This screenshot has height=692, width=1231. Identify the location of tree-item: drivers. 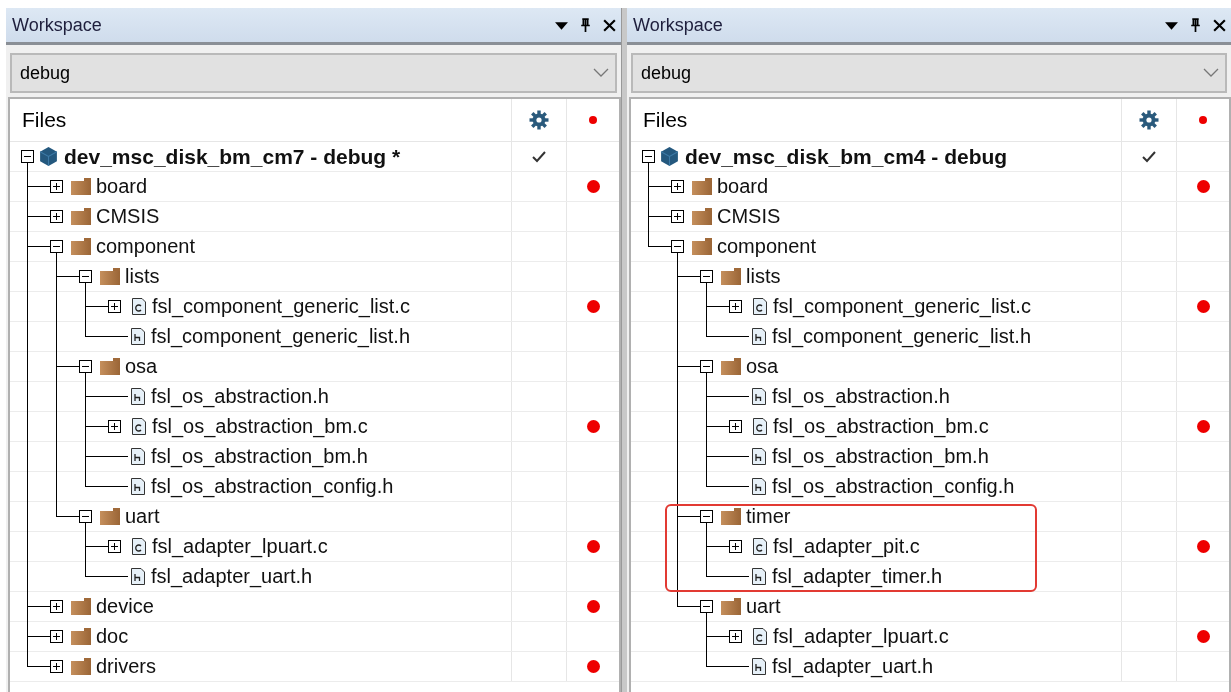
(126, 666).